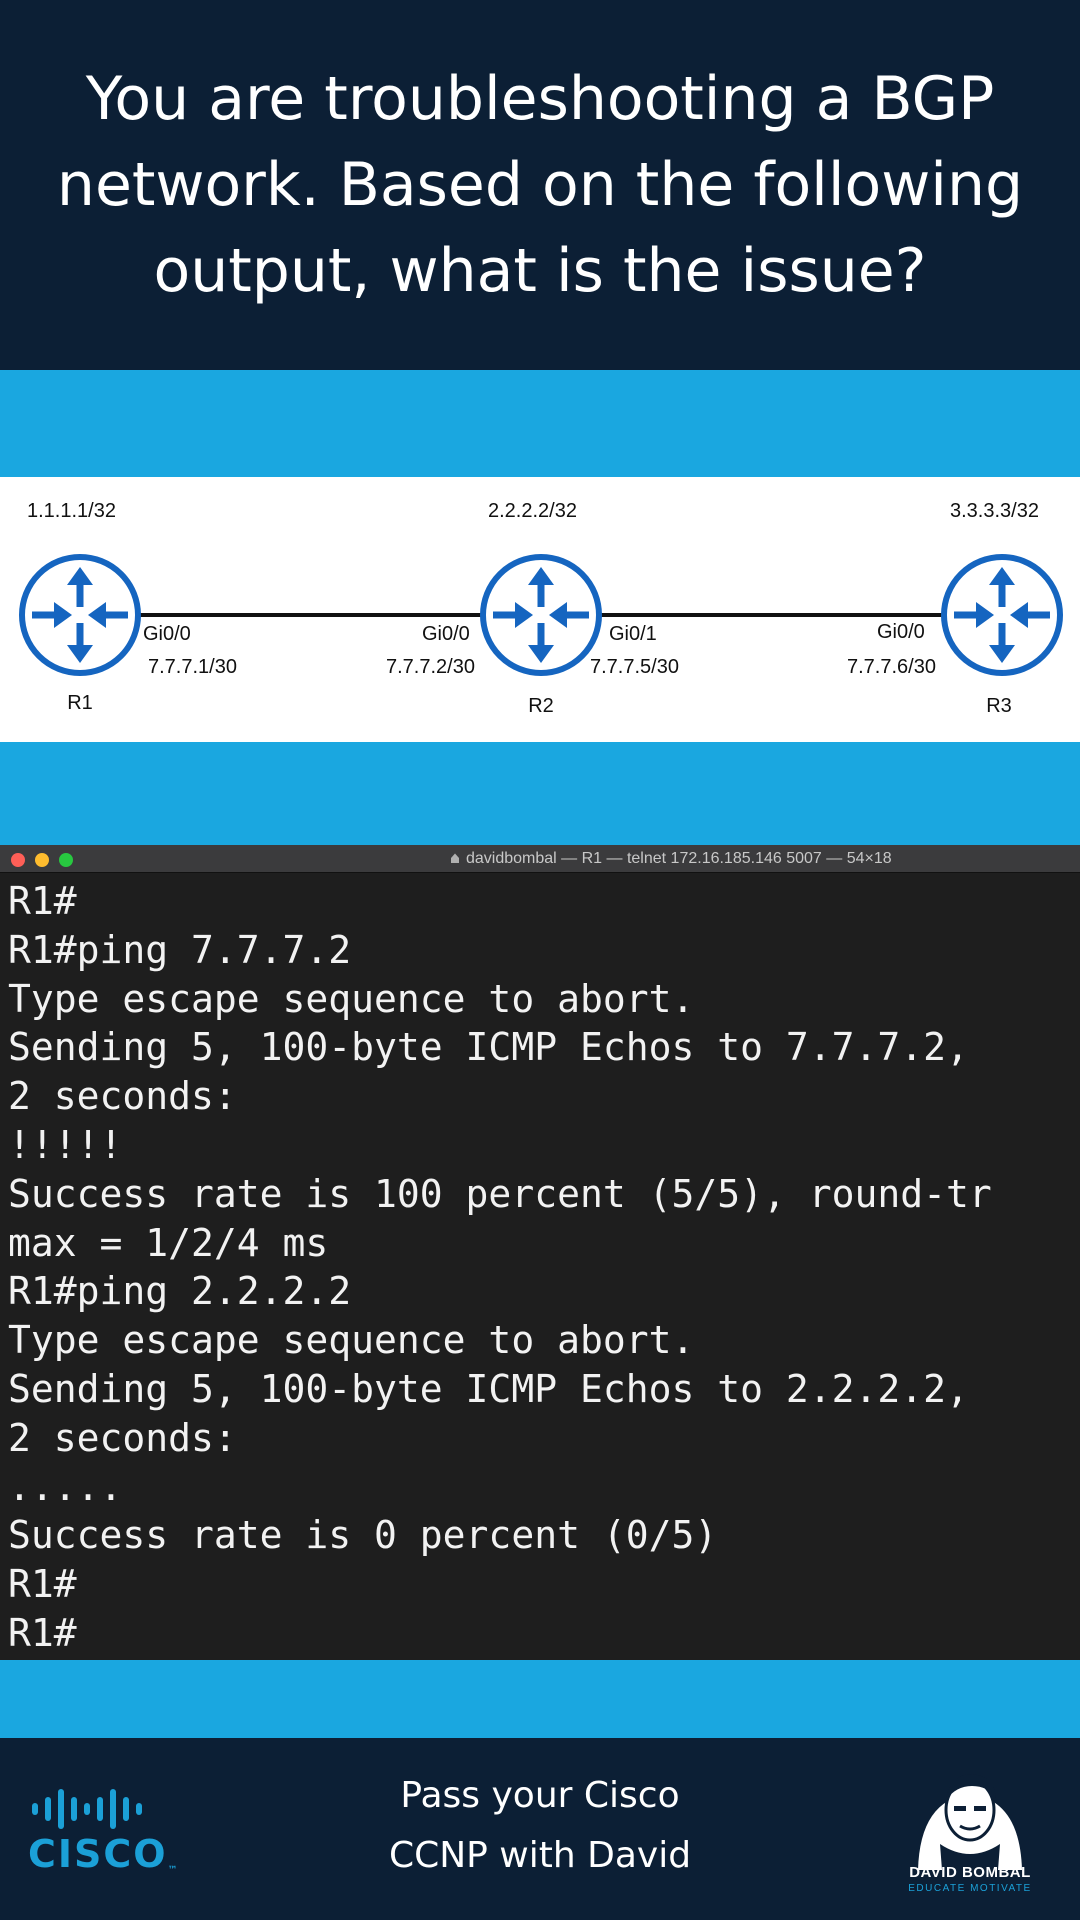 The height and width of the screenshot is (1920, 1080). I want to click on terminal-line: R1#ping 7.7.7.2, so click(180, 949).